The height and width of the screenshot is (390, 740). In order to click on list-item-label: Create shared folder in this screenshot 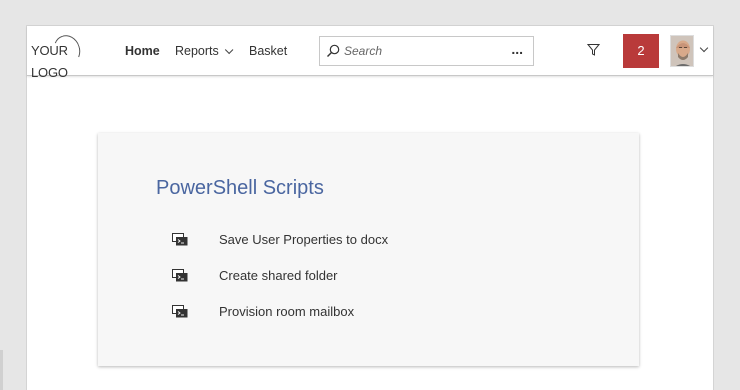, I will do `click(278, 275)`.